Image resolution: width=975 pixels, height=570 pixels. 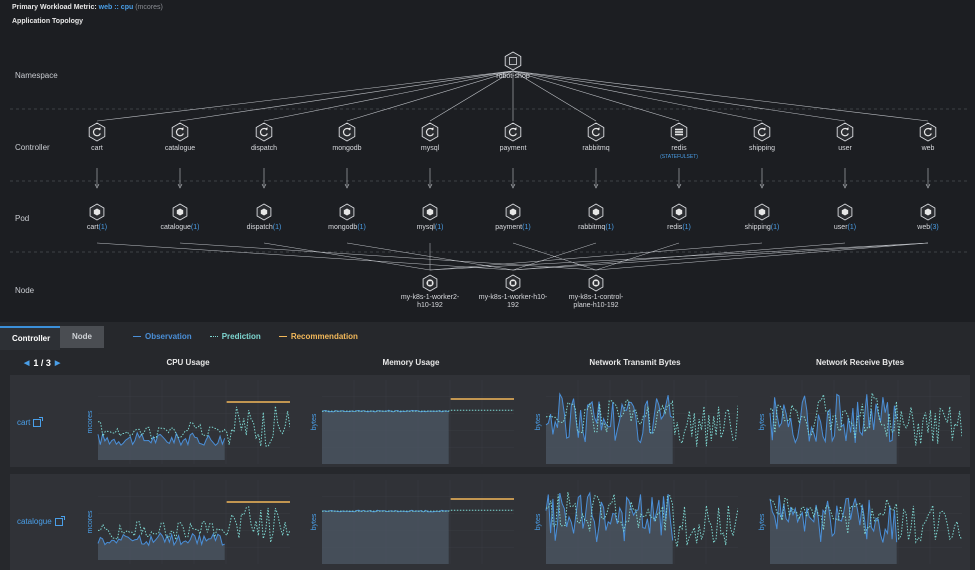 What do you see at coordinates (928, 132) in the screenshot?
I see `controller-icon-web` at bounding box center [928, 132].